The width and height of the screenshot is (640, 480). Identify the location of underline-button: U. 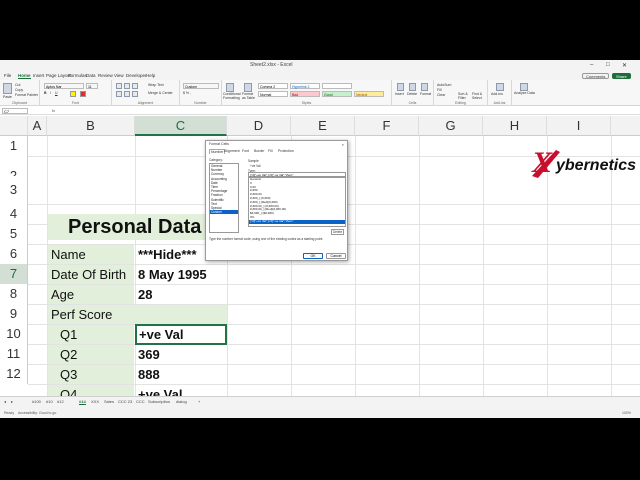
(56, 93).